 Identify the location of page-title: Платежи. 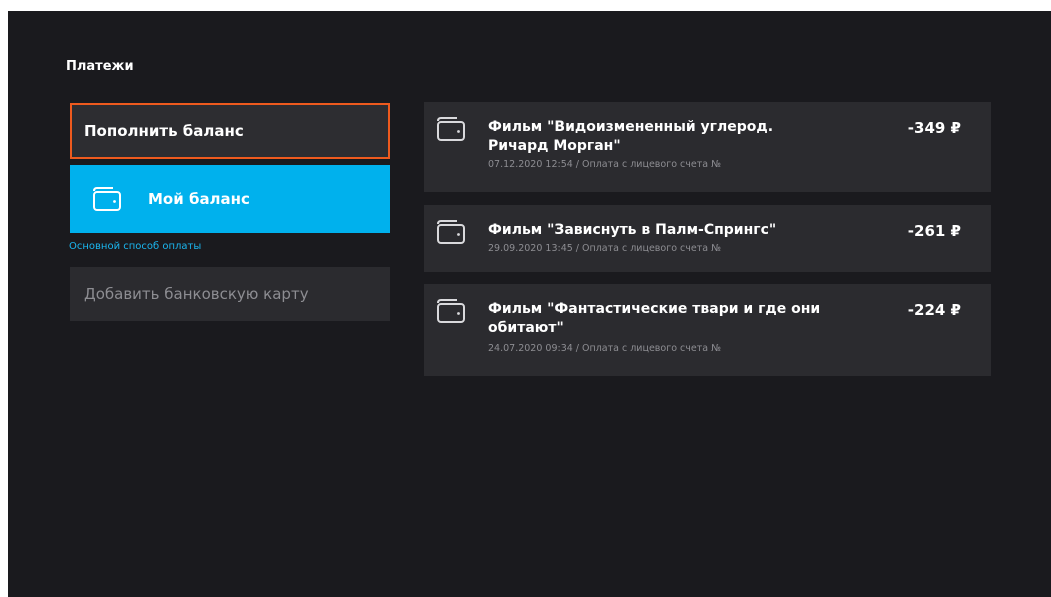
(100, 66).